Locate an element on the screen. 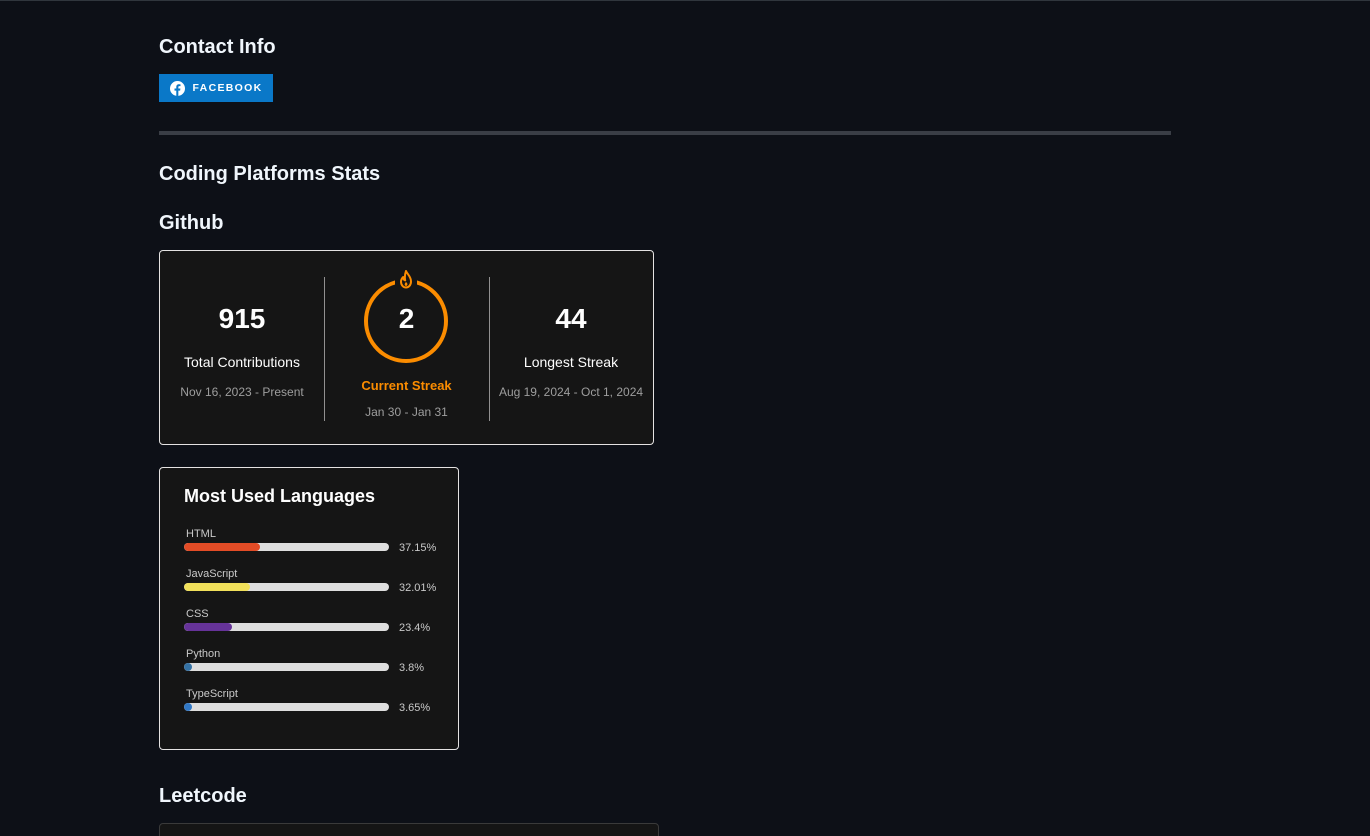 The image size is (1370, 836). total-contributions-range: Nov 16, 2023 - Present is located at coordinates (242, 392).